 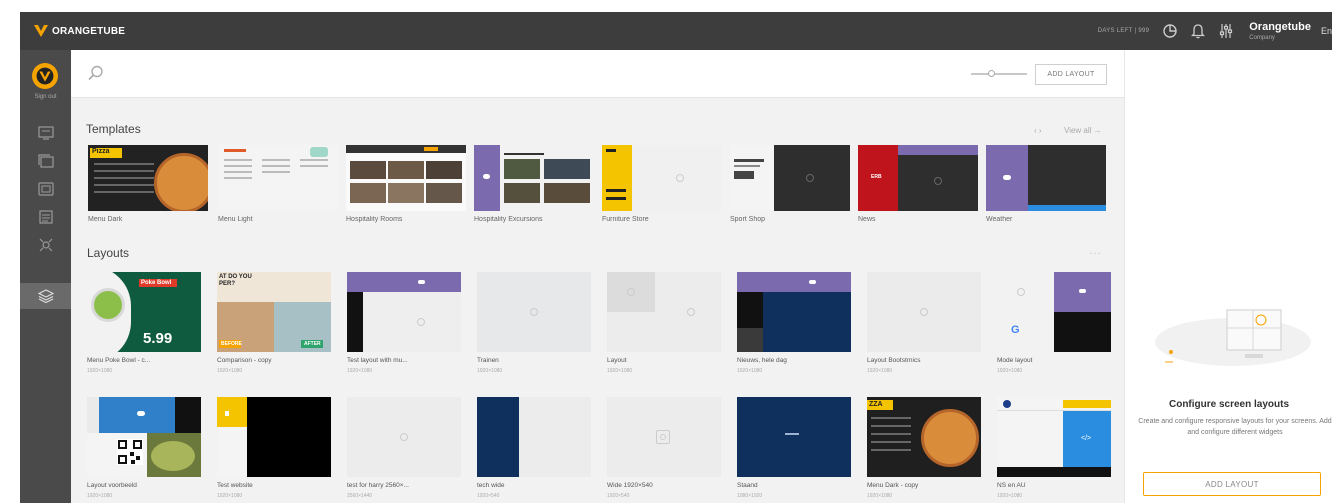 I want to click on template-thumb-text: Pizza, so click(x=101, y=151).